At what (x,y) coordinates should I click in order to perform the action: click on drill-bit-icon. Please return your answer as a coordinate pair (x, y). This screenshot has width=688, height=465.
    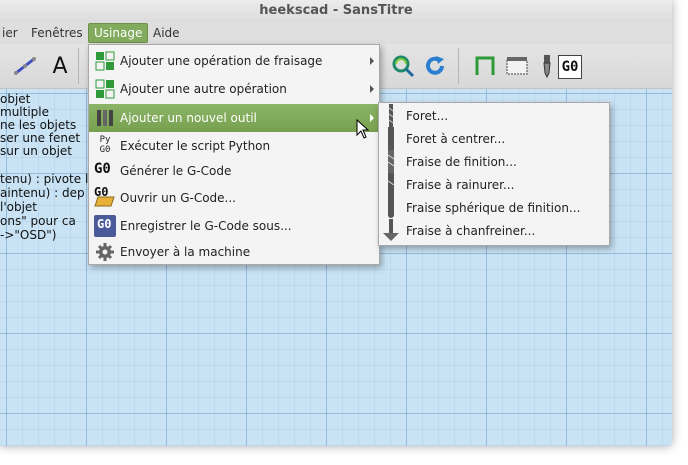
    Looking at the image, I should click on (391, 115).